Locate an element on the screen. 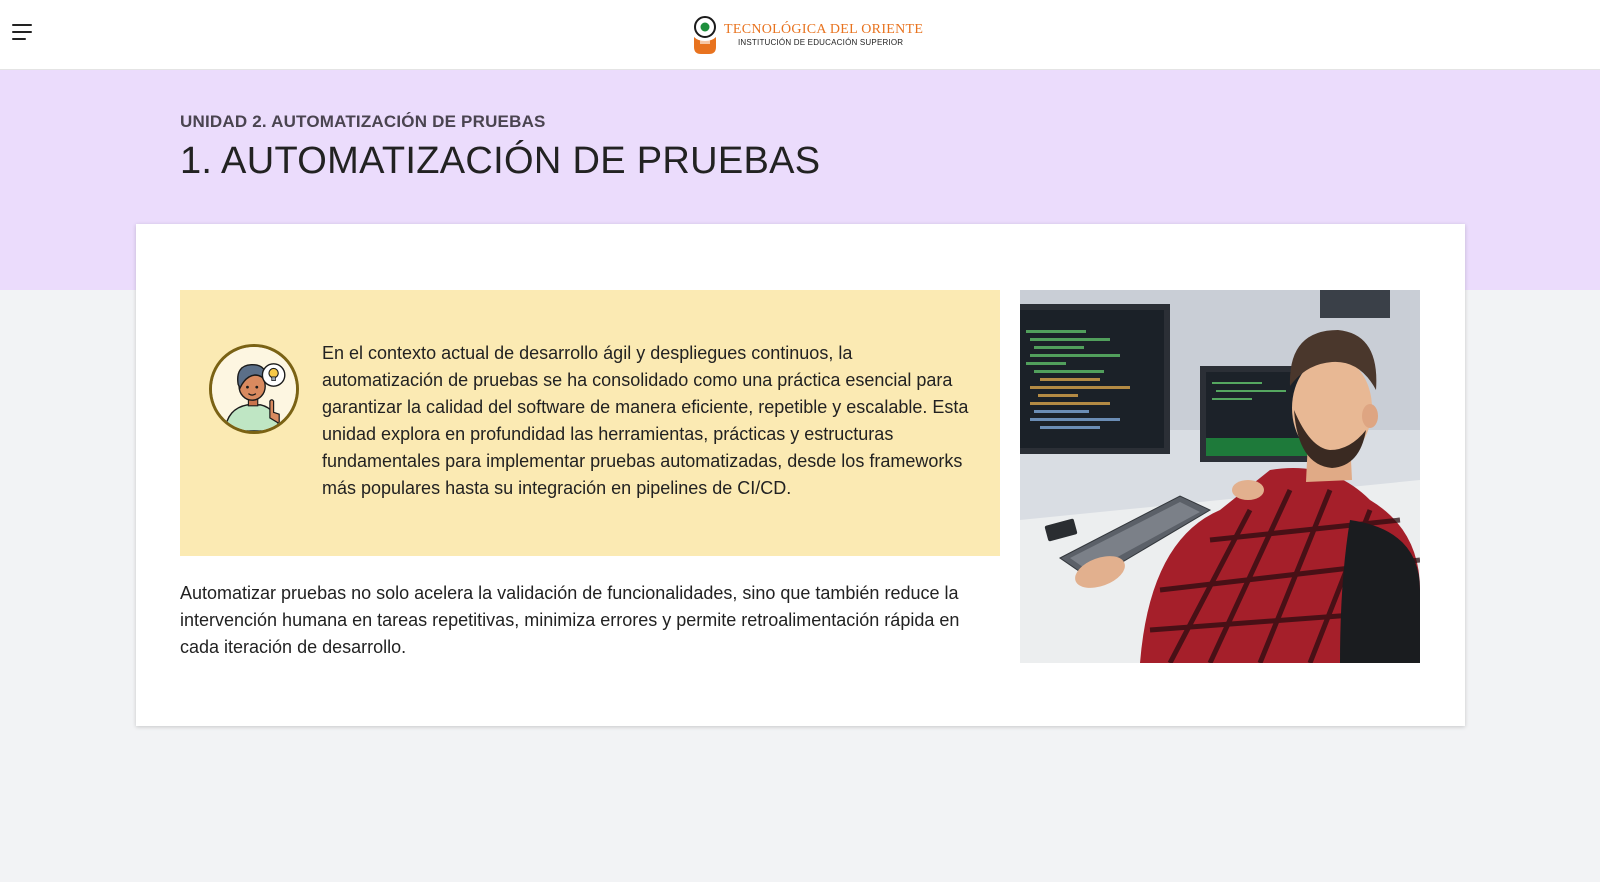 The width and height of the screenshot is (1600, 882). idea-person-avatar-icon is located at coordinates (254, 389).